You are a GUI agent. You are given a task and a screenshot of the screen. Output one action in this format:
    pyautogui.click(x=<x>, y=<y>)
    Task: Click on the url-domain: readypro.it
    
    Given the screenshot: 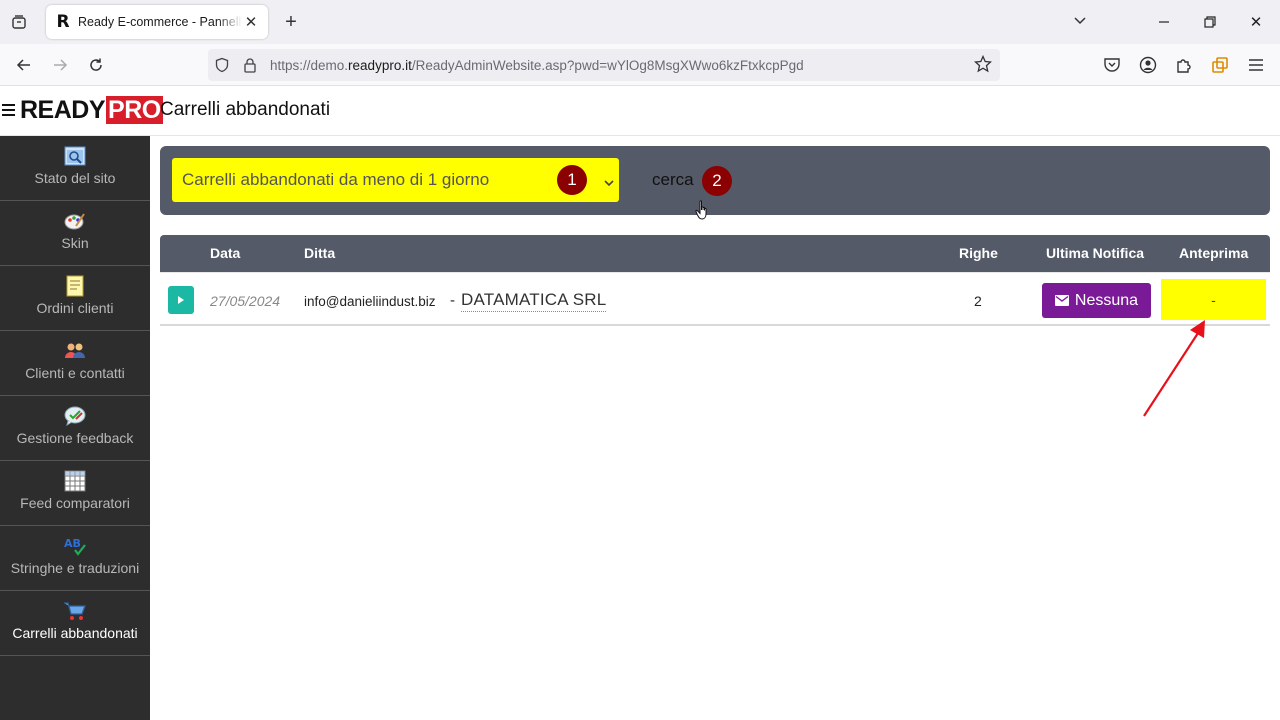 What is the action you would take?
    pyautogui.click(x=380, y=65)
    